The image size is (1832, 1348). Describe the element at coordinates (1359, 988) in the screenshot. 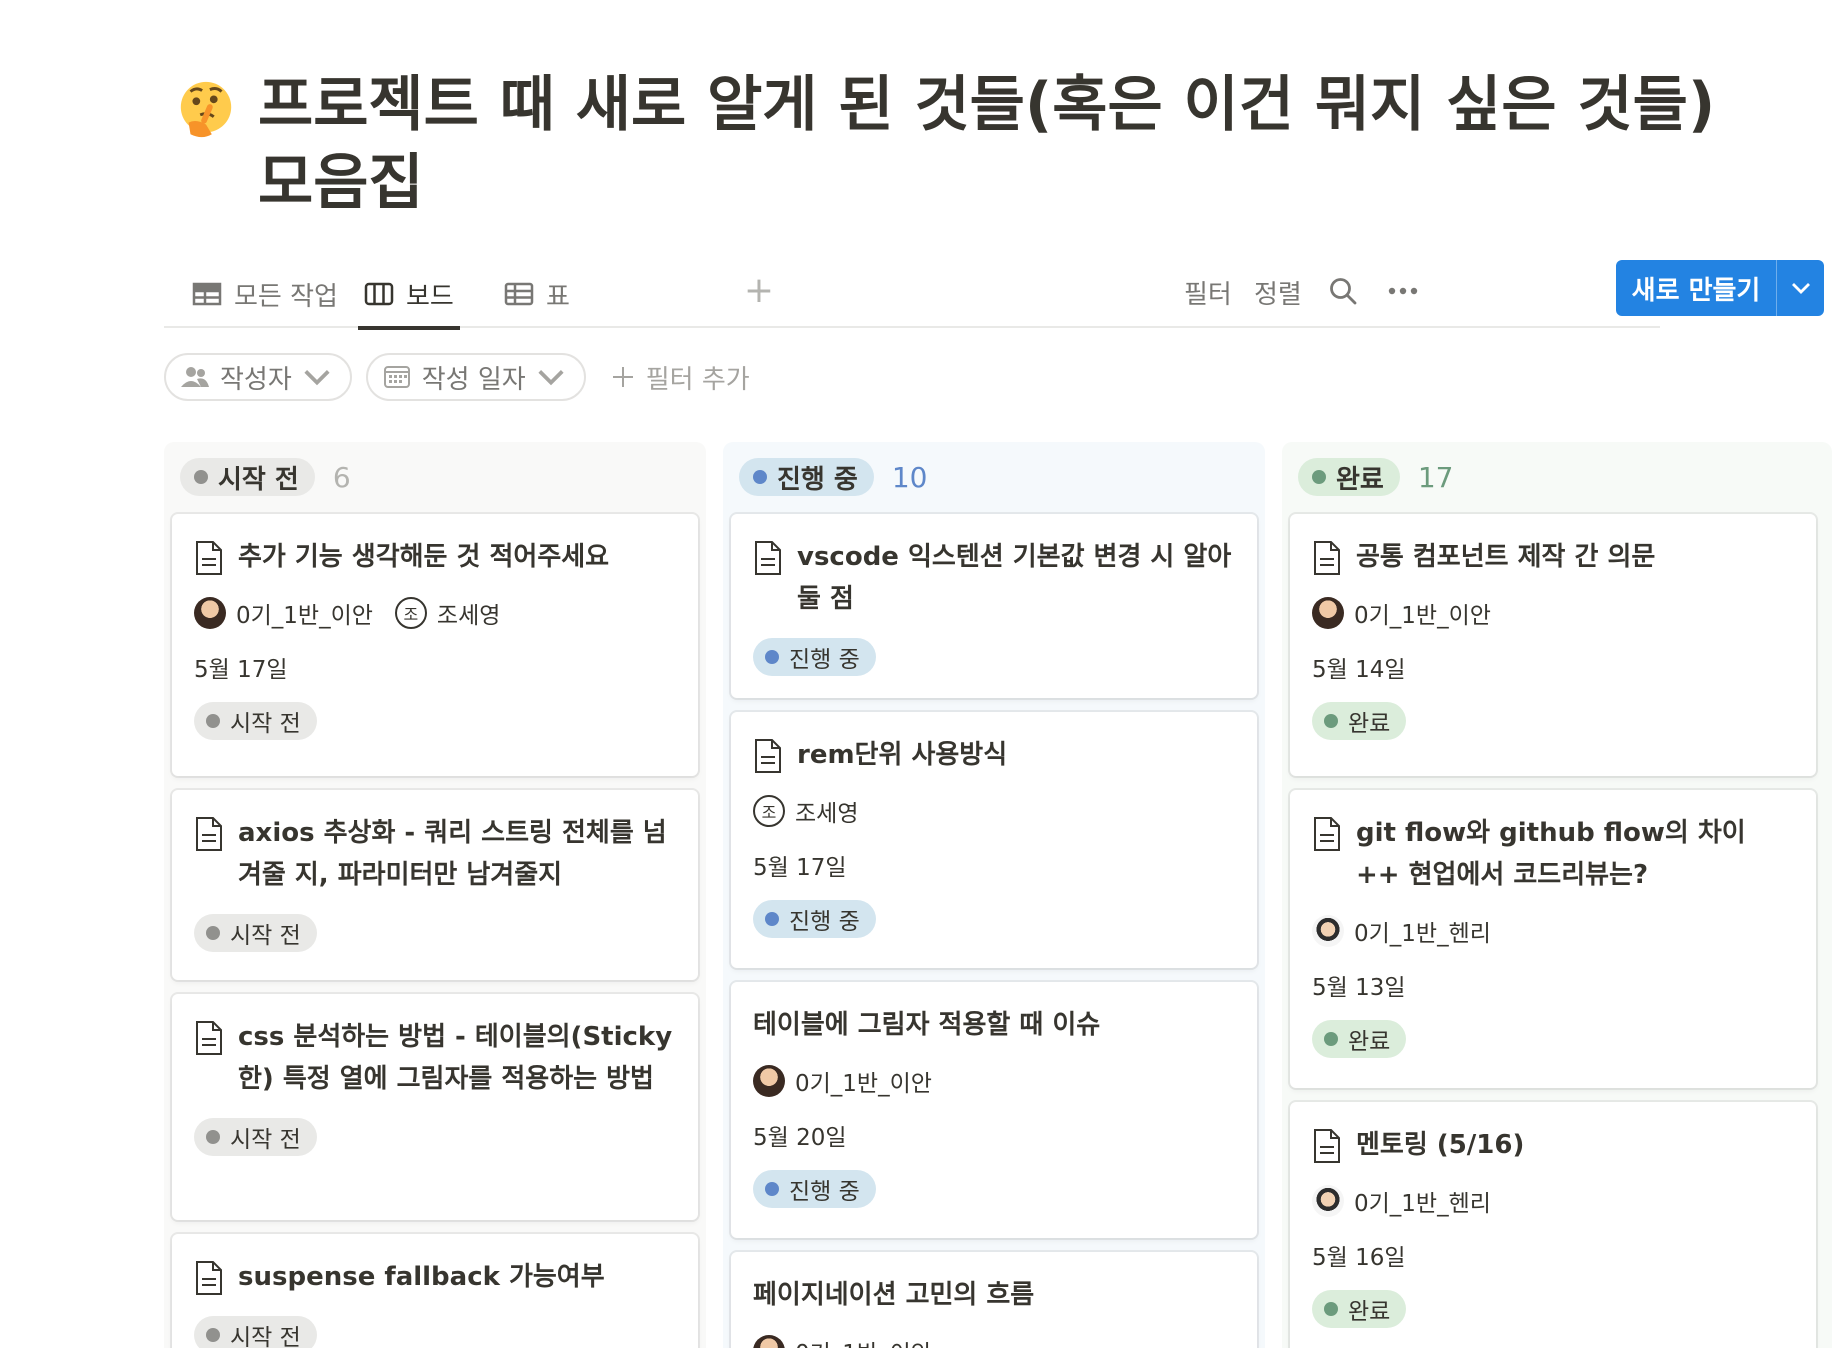

I see `card-date: 5월 13일` at that location.